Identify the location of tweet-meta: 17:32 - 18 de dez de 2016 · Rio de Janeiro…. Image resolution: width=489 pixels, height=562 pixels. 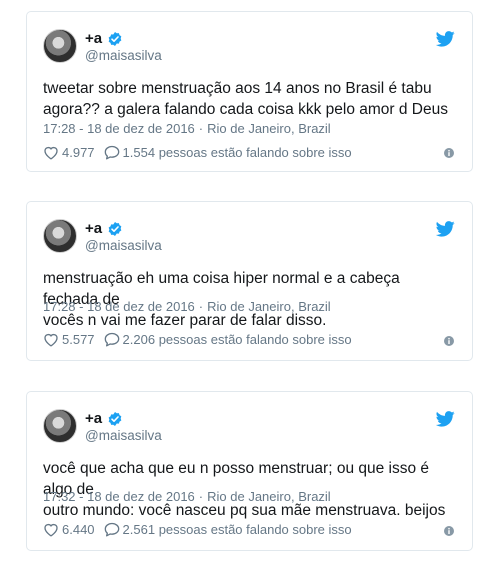
(187, 497).